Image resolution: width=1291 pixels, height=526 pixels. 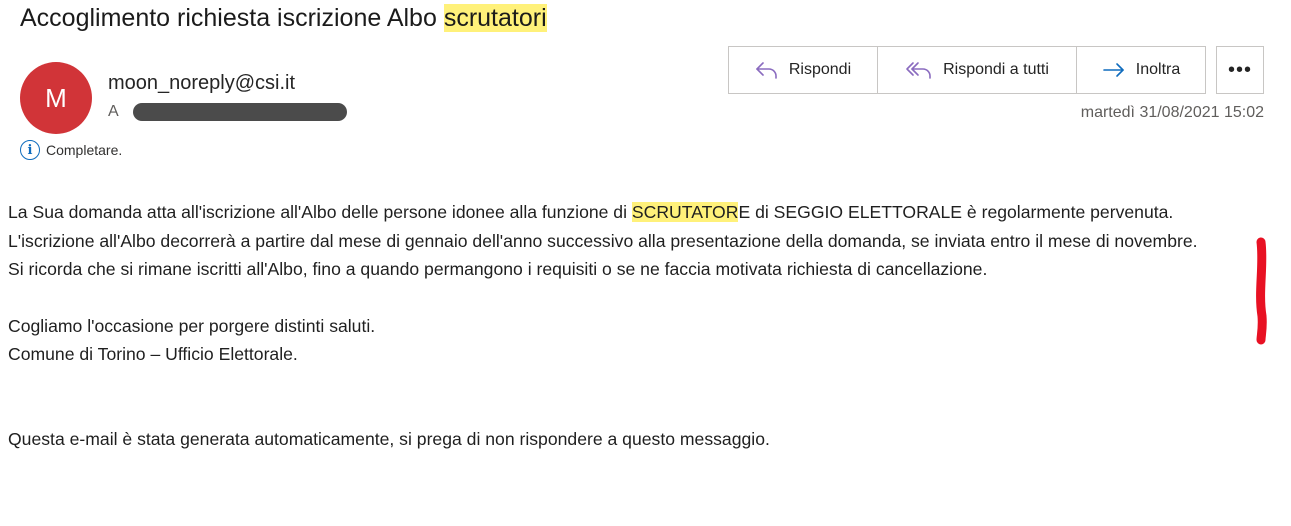 I want to click on info-text: Completare., so click(x=84, y=150).